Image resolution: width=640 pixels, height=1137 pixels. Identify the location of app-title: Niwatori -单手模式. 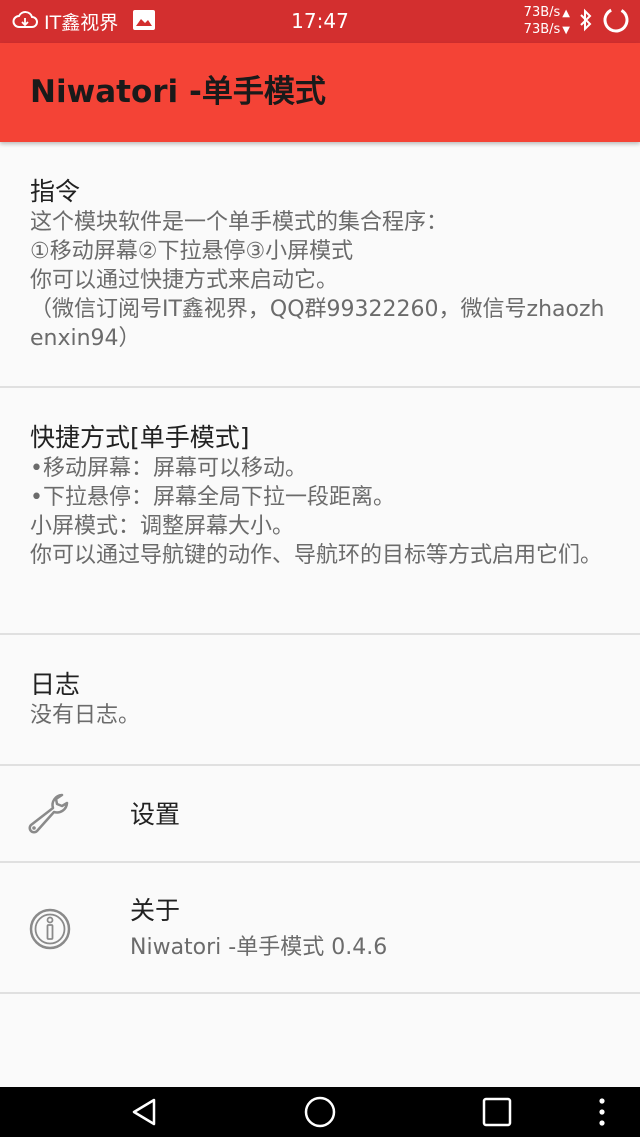
(178, 92).